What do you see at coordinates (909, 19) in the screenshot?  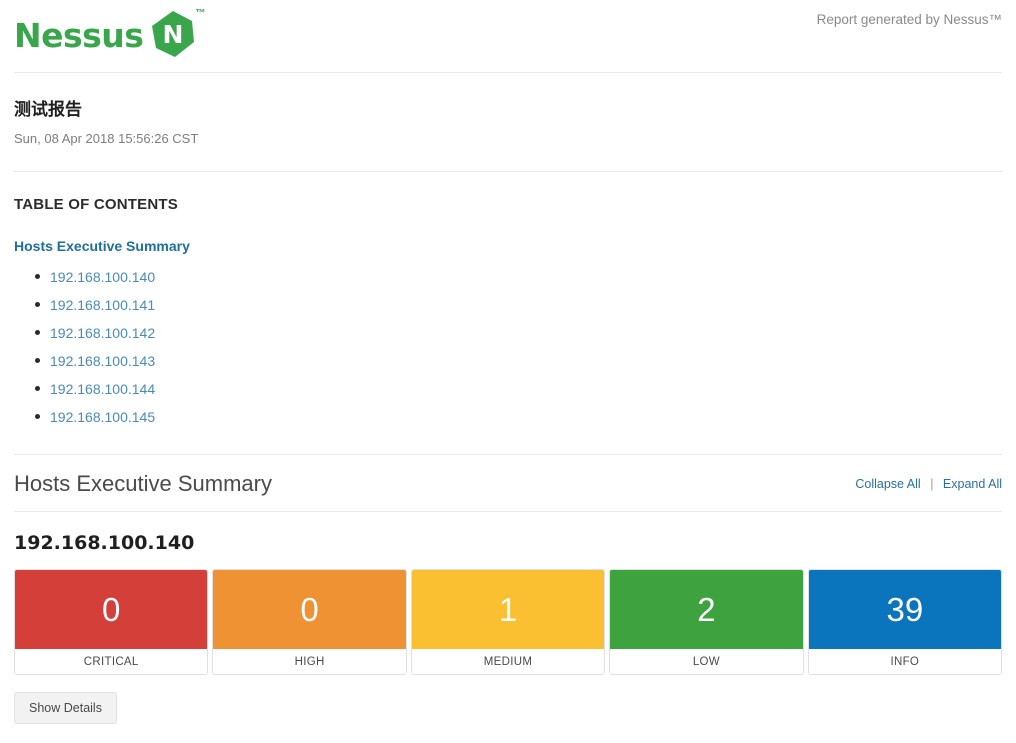 I see `generated-by-label: Report generated by Nessus™` at bounding box center [909, 19].